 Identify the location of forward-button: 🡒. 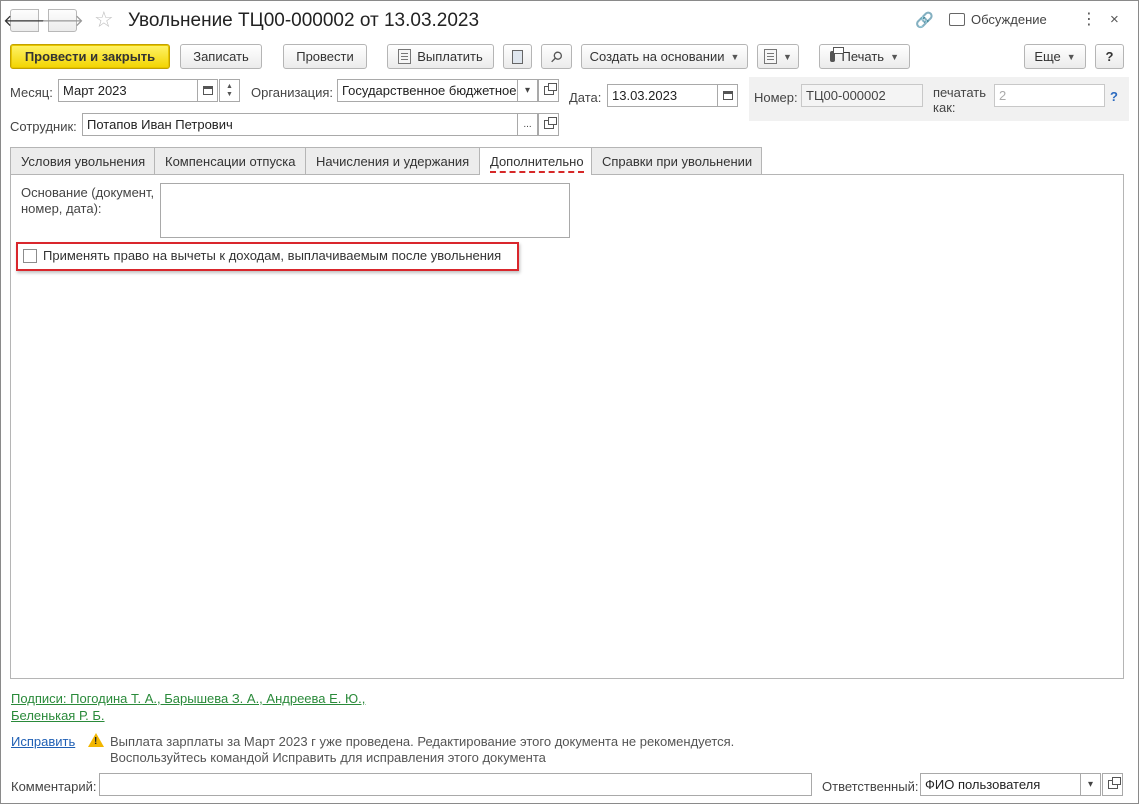
(62, 20).